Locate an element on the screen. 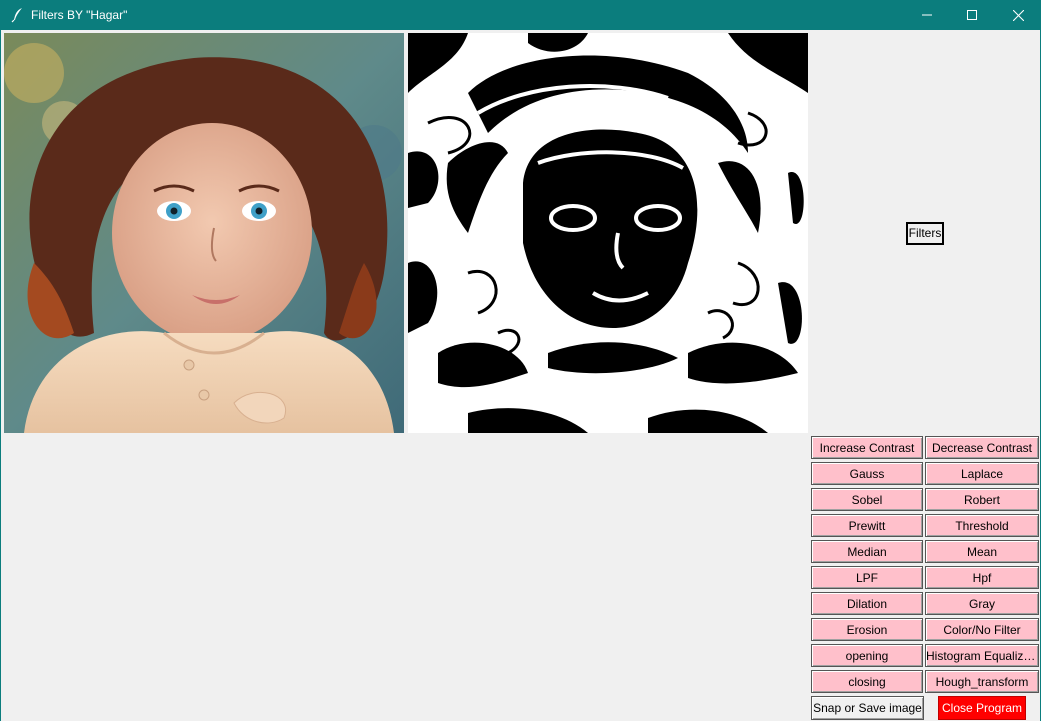 The width and height of the screenshot is (1041, 721). close-program-button: Close Program is located at coordinates (982, 708).